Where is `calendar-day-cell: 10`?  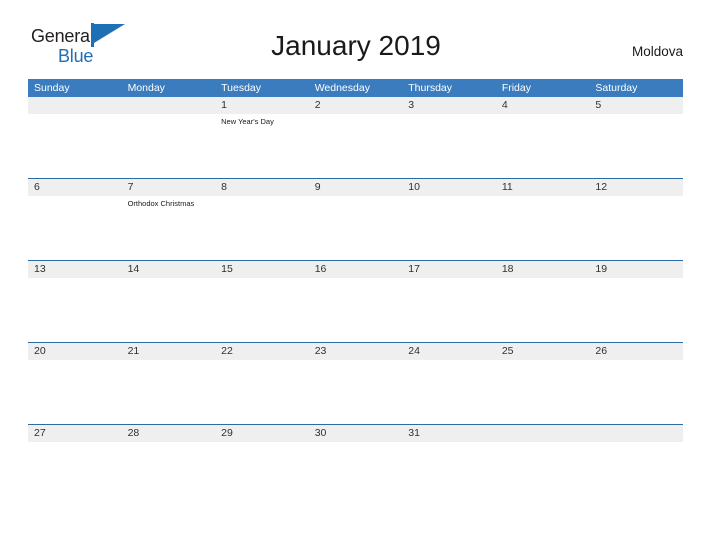
calendar-day-cell: 10 is located at coordinates (449, 219).